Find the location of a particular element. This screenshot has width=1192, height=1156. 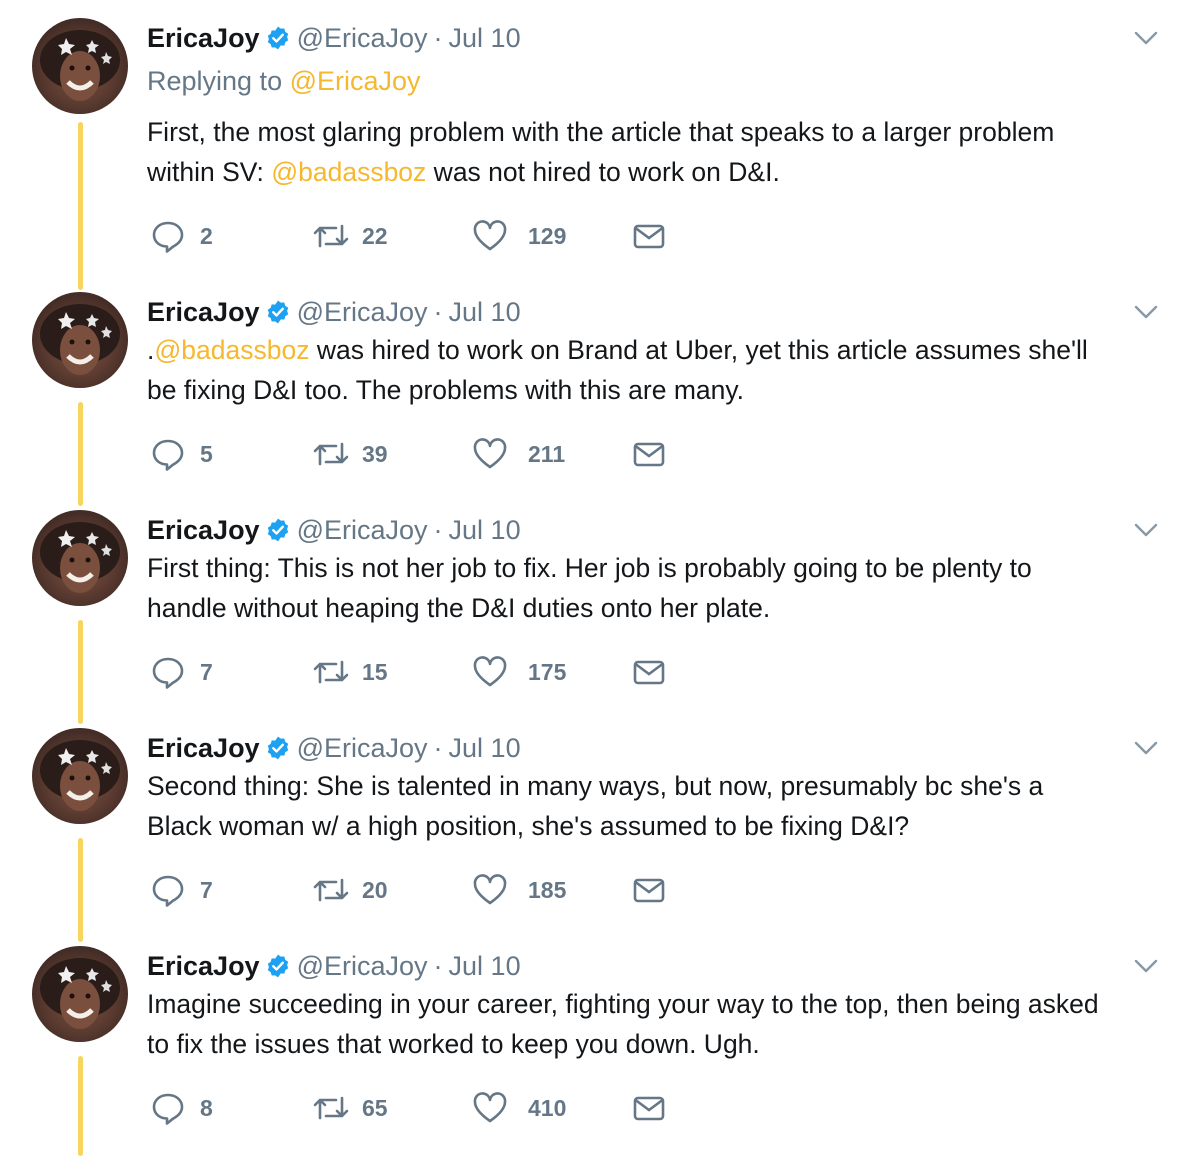

replying-mention-link: @EricaJoy is located at coordinates (355, 81).